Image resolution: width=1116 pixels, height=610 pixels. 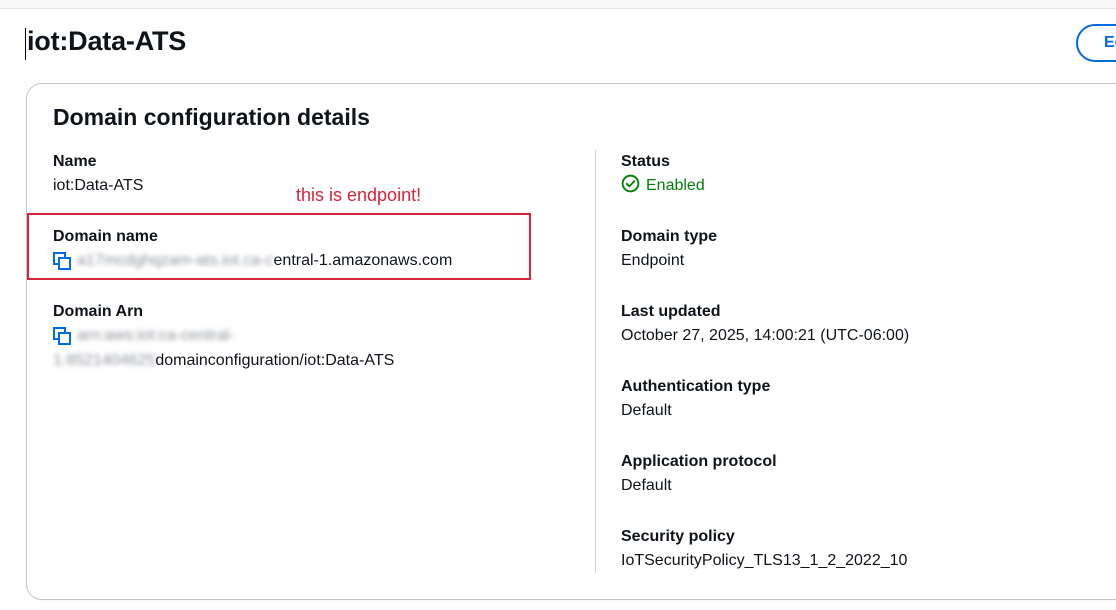 I want to click on status-label: Status, so click(x=645, y=161).